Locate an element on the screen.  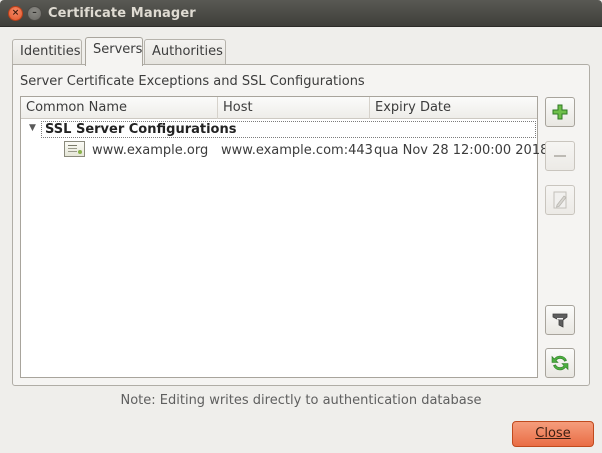
filter-icon is located at coordinates (560, 320).